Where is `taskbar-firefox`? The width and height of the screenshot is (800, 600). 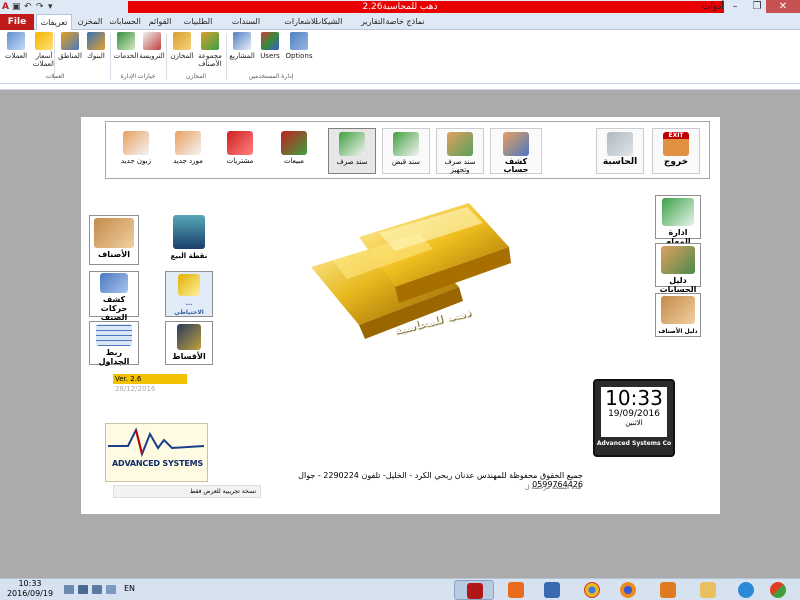
taskbar-firefox is located at coordinates (628, 590).